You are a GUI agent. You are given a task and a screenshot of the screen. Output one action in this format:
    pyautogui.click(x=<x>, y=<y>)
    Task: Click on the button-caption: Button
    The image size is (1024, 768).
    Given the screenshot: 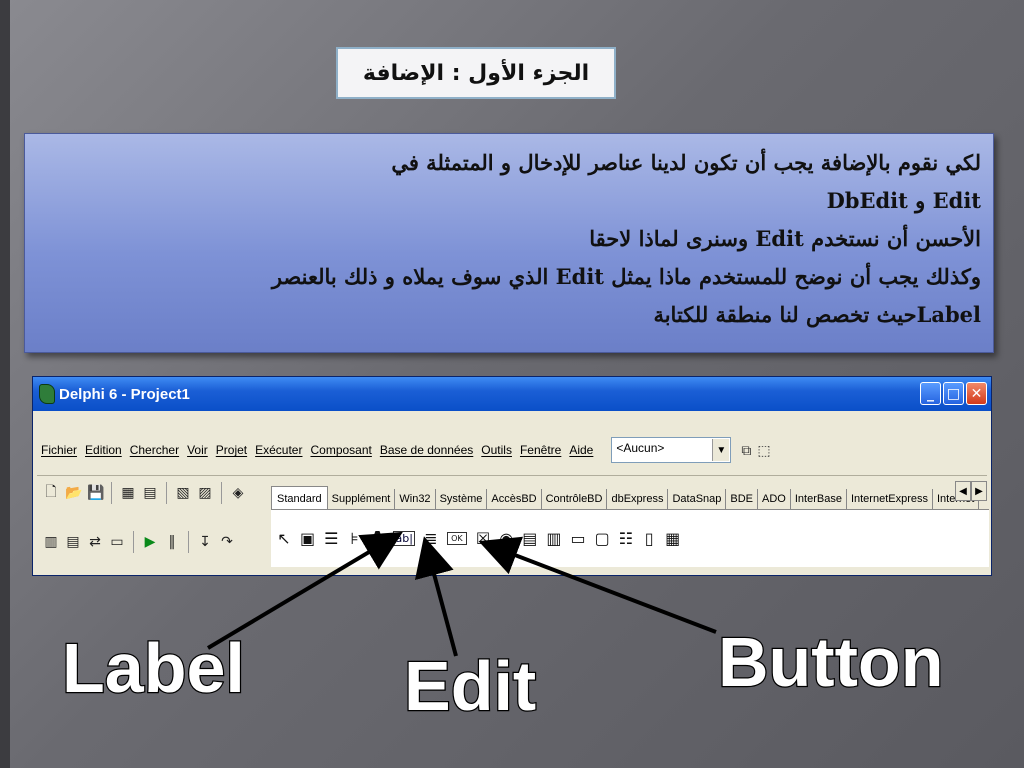 What is the action you would take?
    pyautogui.click(x=831, y=662)
    